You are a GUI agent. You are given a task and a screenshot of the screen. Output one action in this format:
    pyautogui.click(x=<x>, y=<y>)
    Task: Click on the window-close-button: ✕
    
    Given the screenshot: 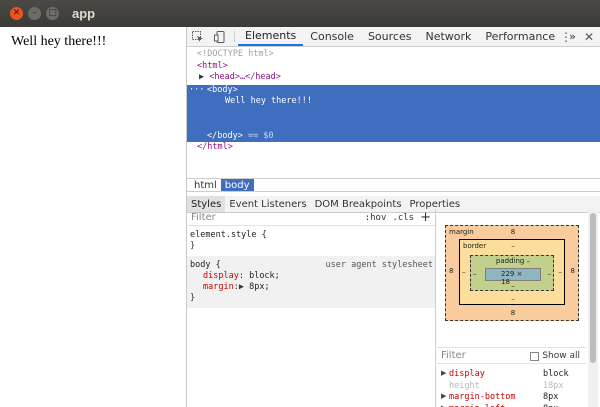 What is the action you would take?
    pyautogui.click(x=16, y=13)
    